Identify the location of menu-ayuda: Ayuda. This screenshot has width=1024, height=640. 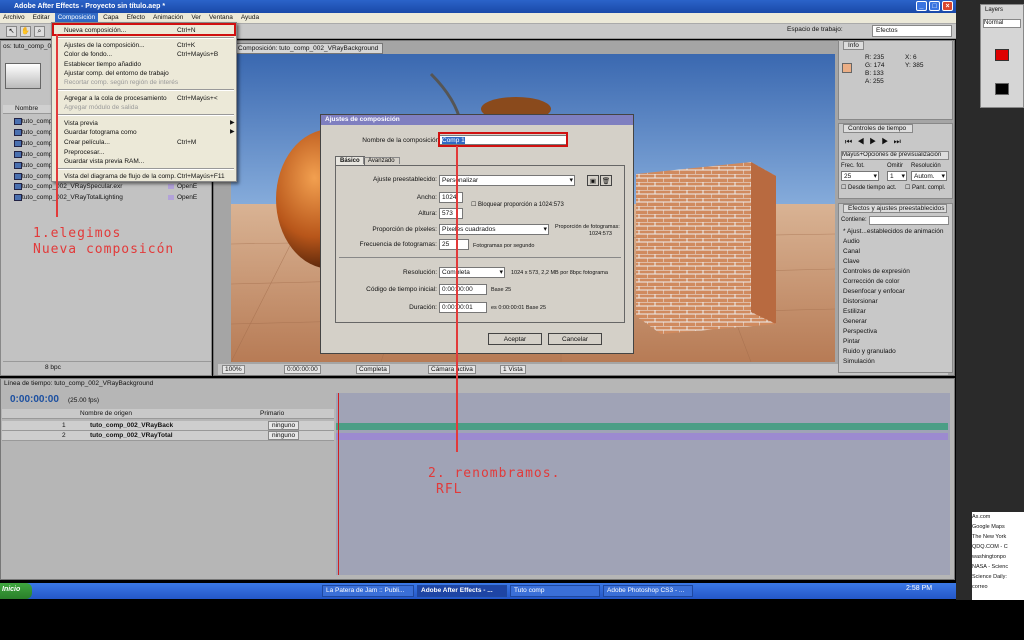
(250, 17).